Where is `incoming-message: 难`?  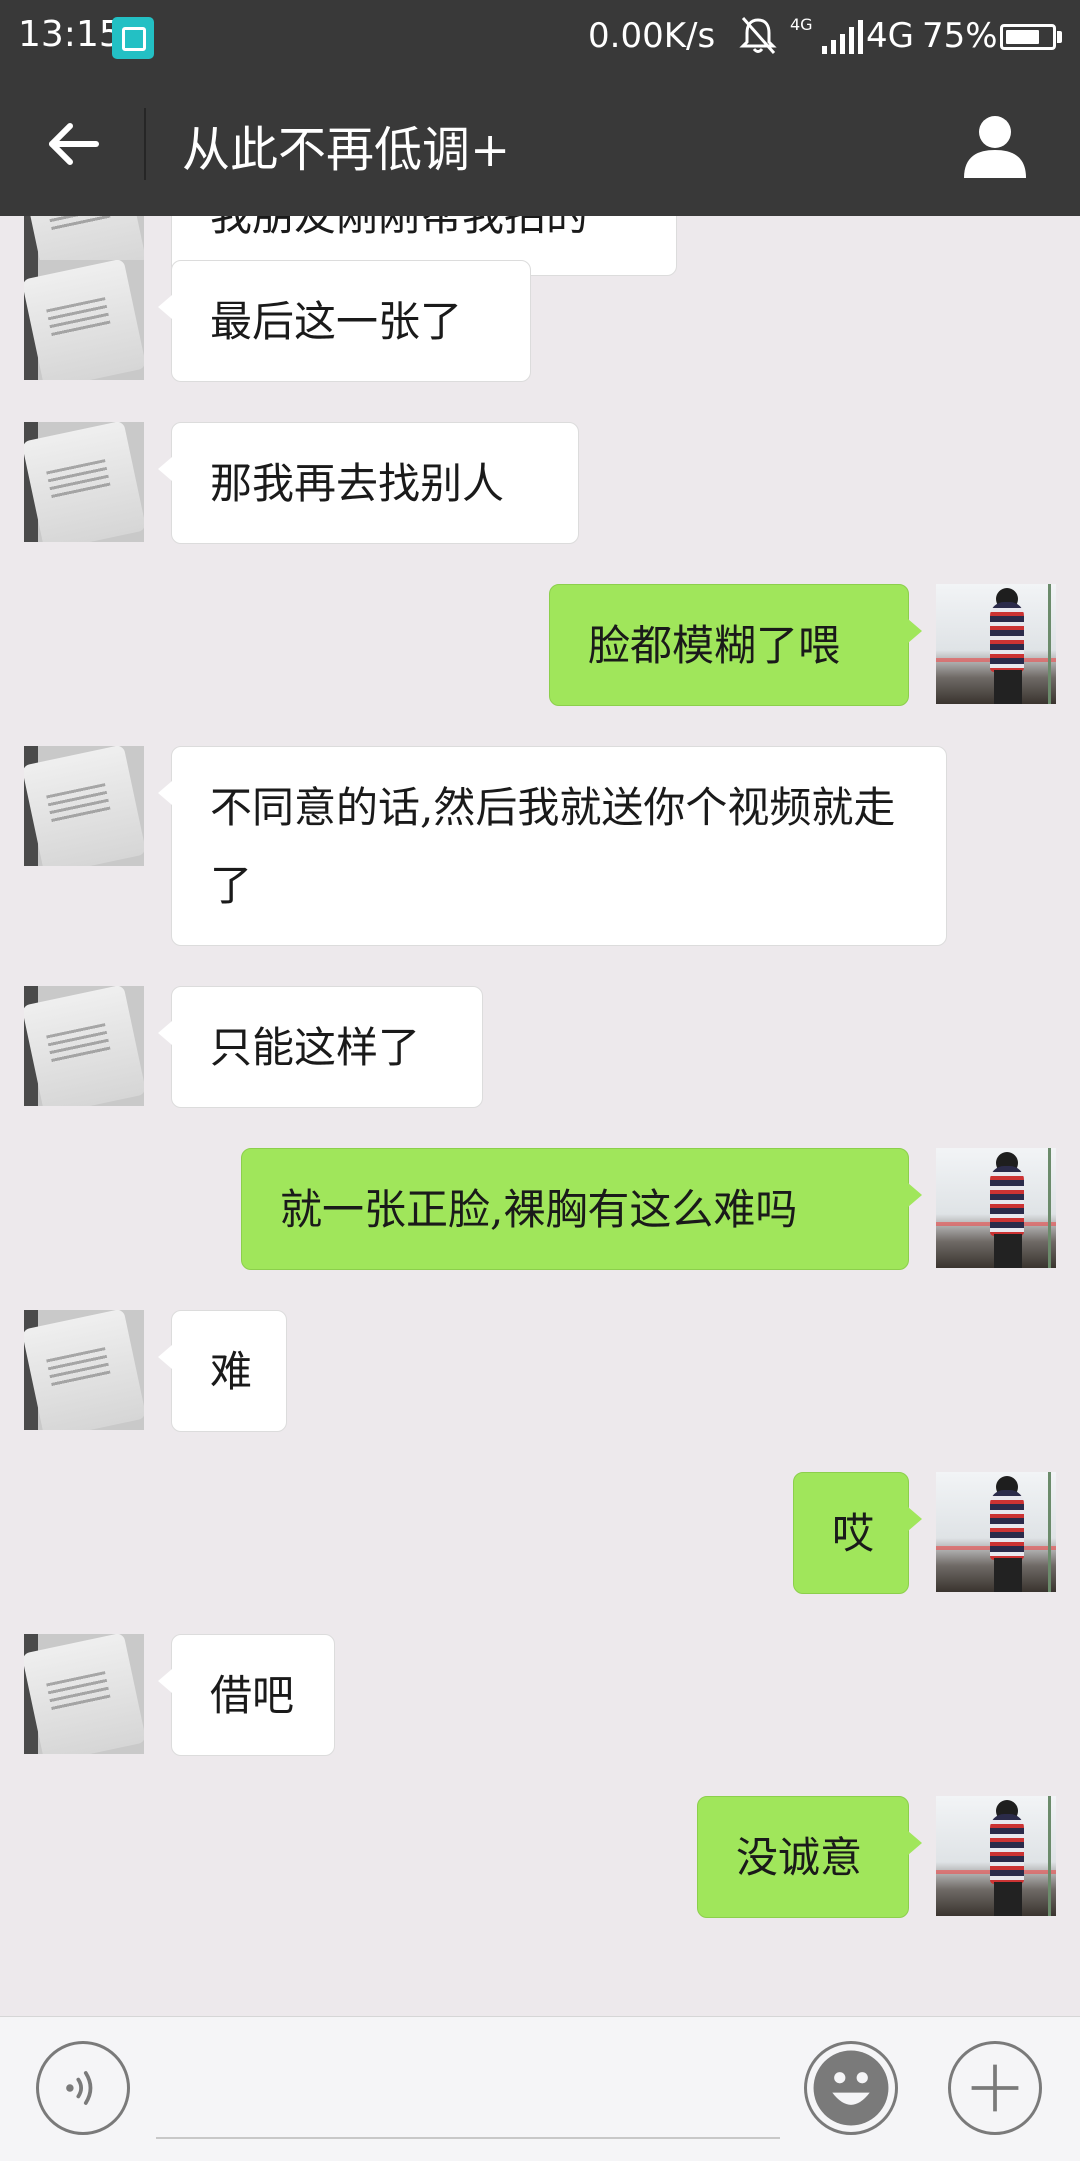
incoming-message: 难 is located at coordinates (540, 1371).